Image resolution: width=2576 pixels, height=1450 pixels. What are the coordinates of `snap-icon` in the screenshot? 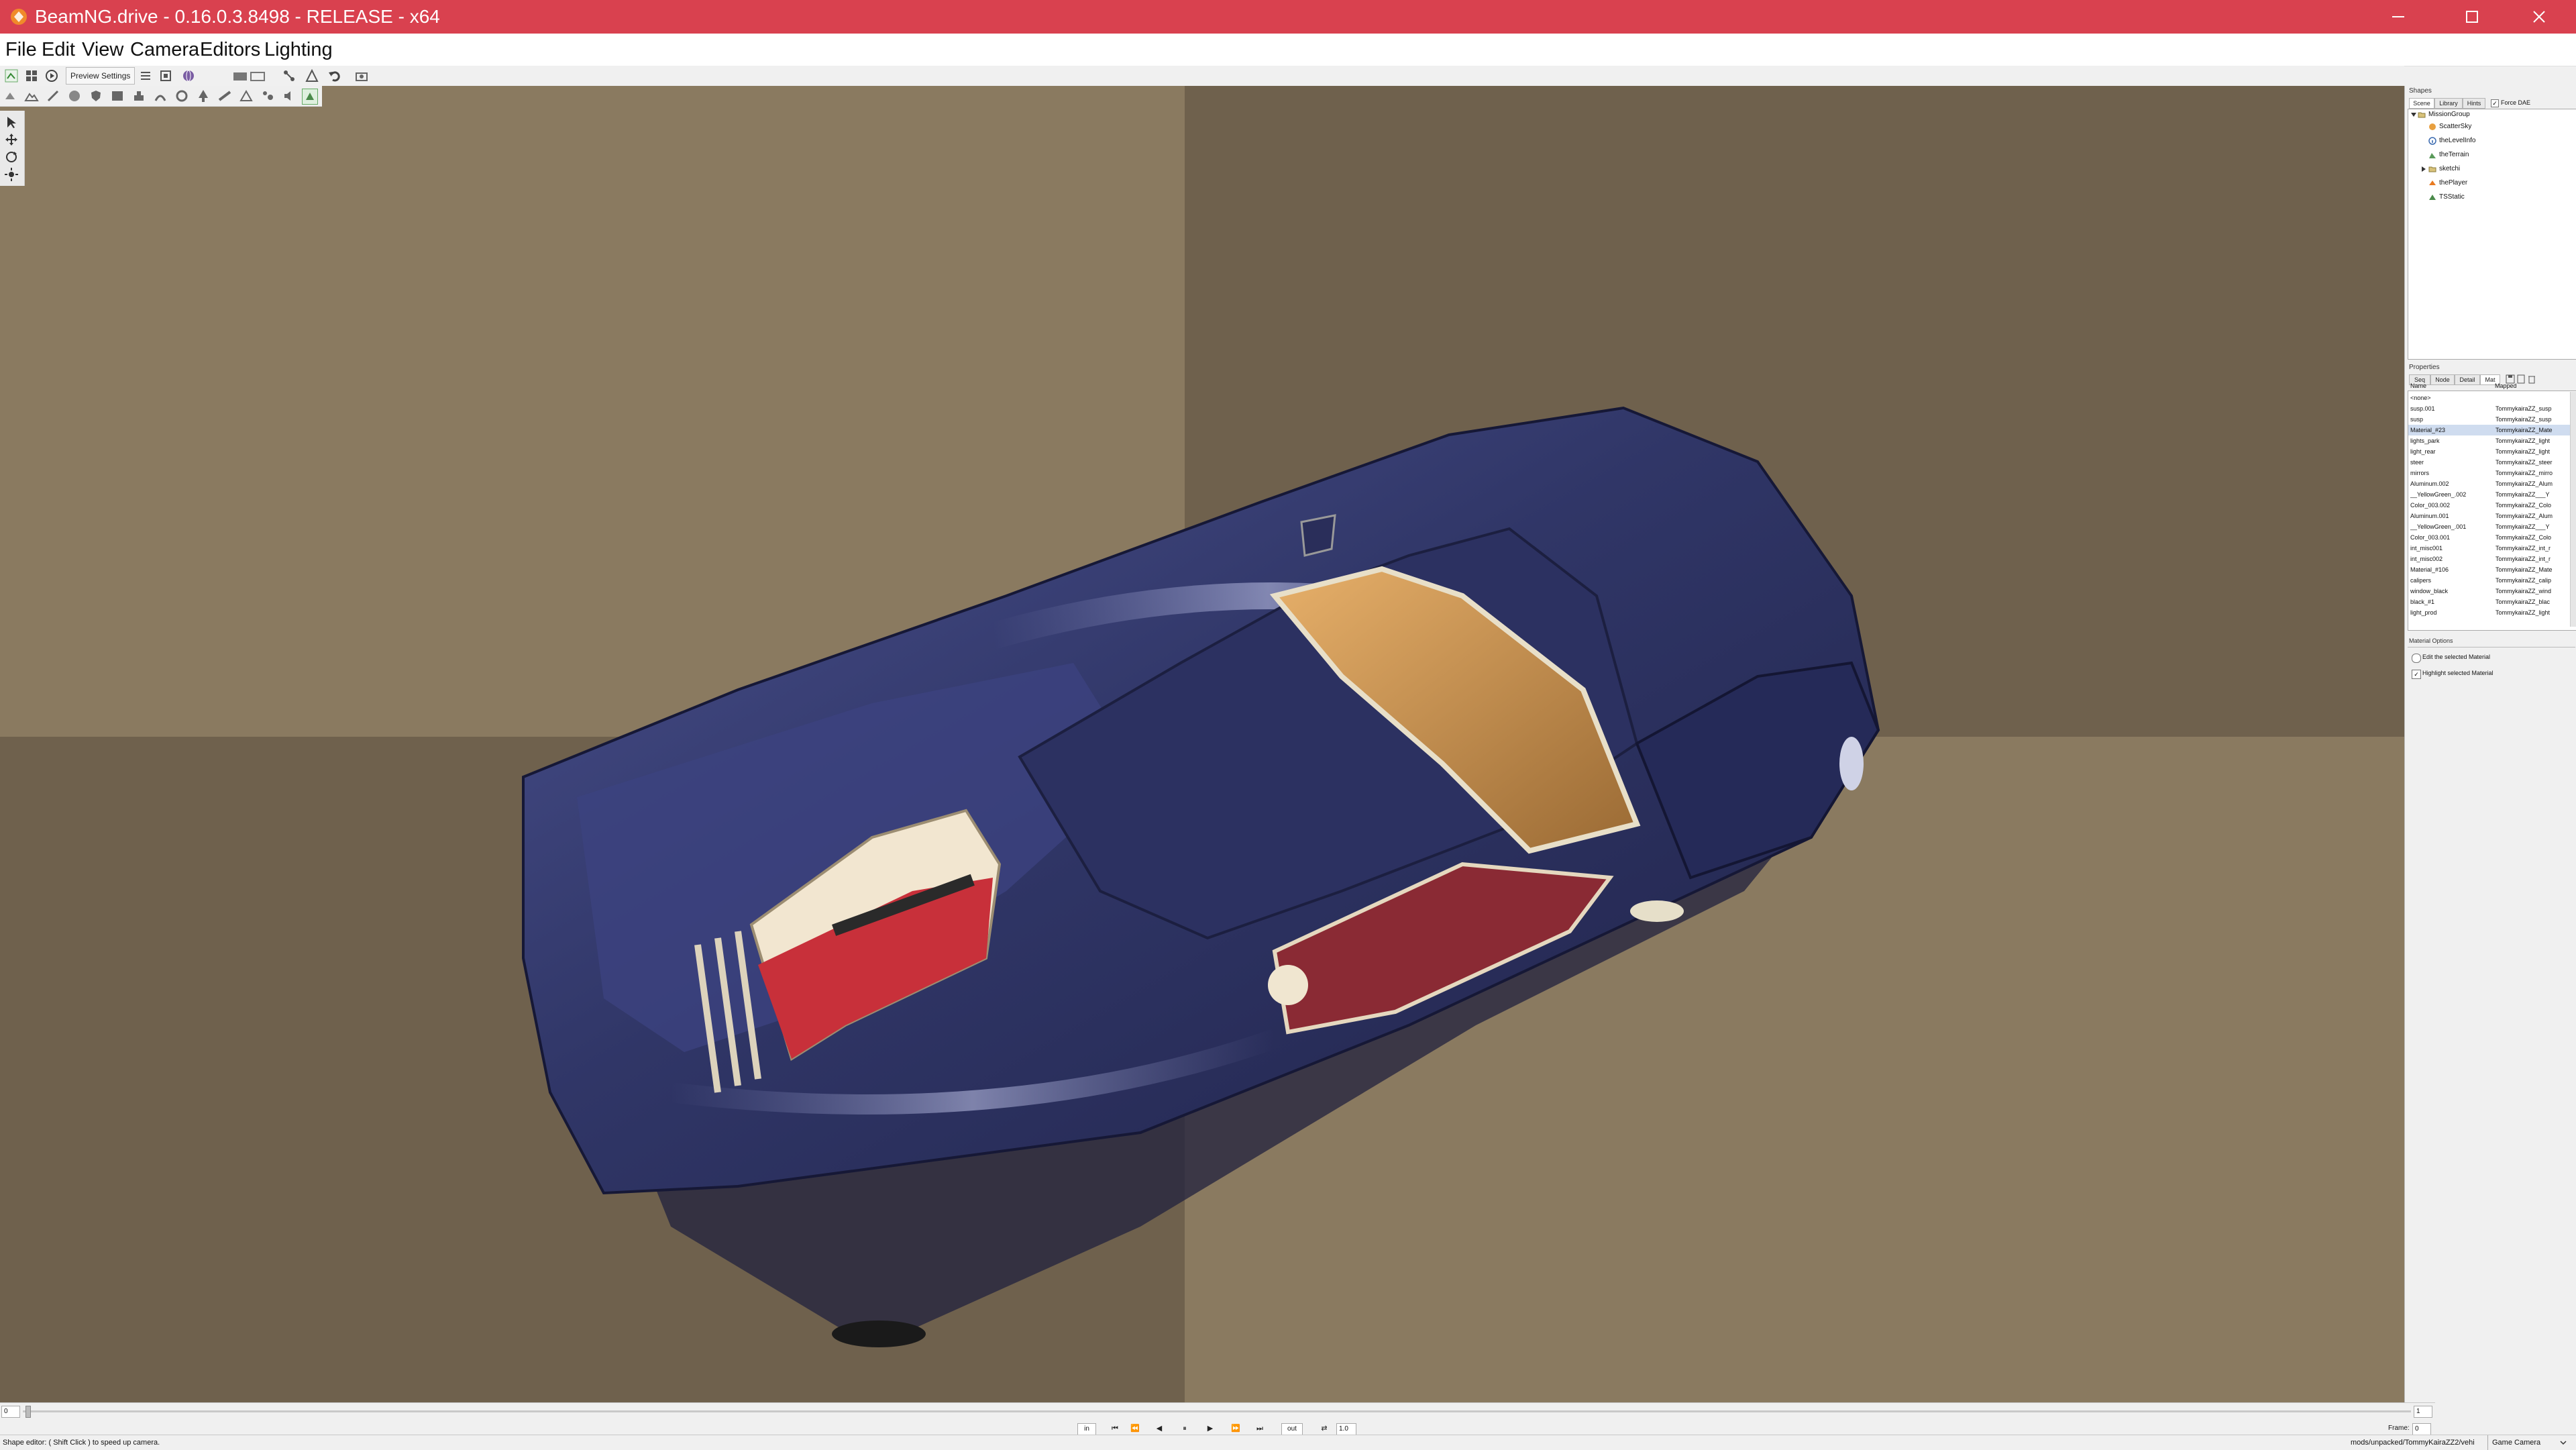 It's located at (165, 75).